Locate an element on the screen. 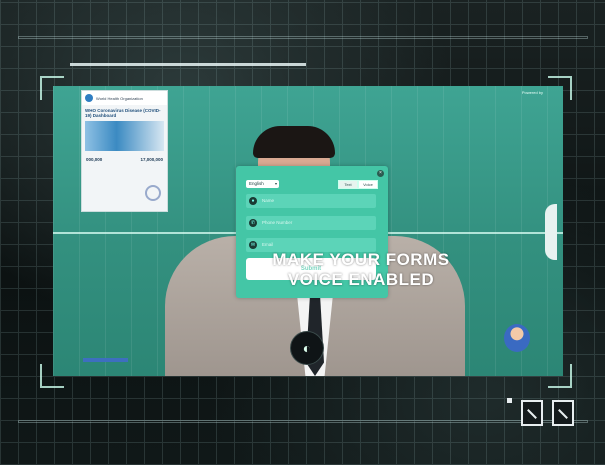 This screenshot has width=605, height=465. microphone-icon: ◐ is located at coordinates (307, 348).